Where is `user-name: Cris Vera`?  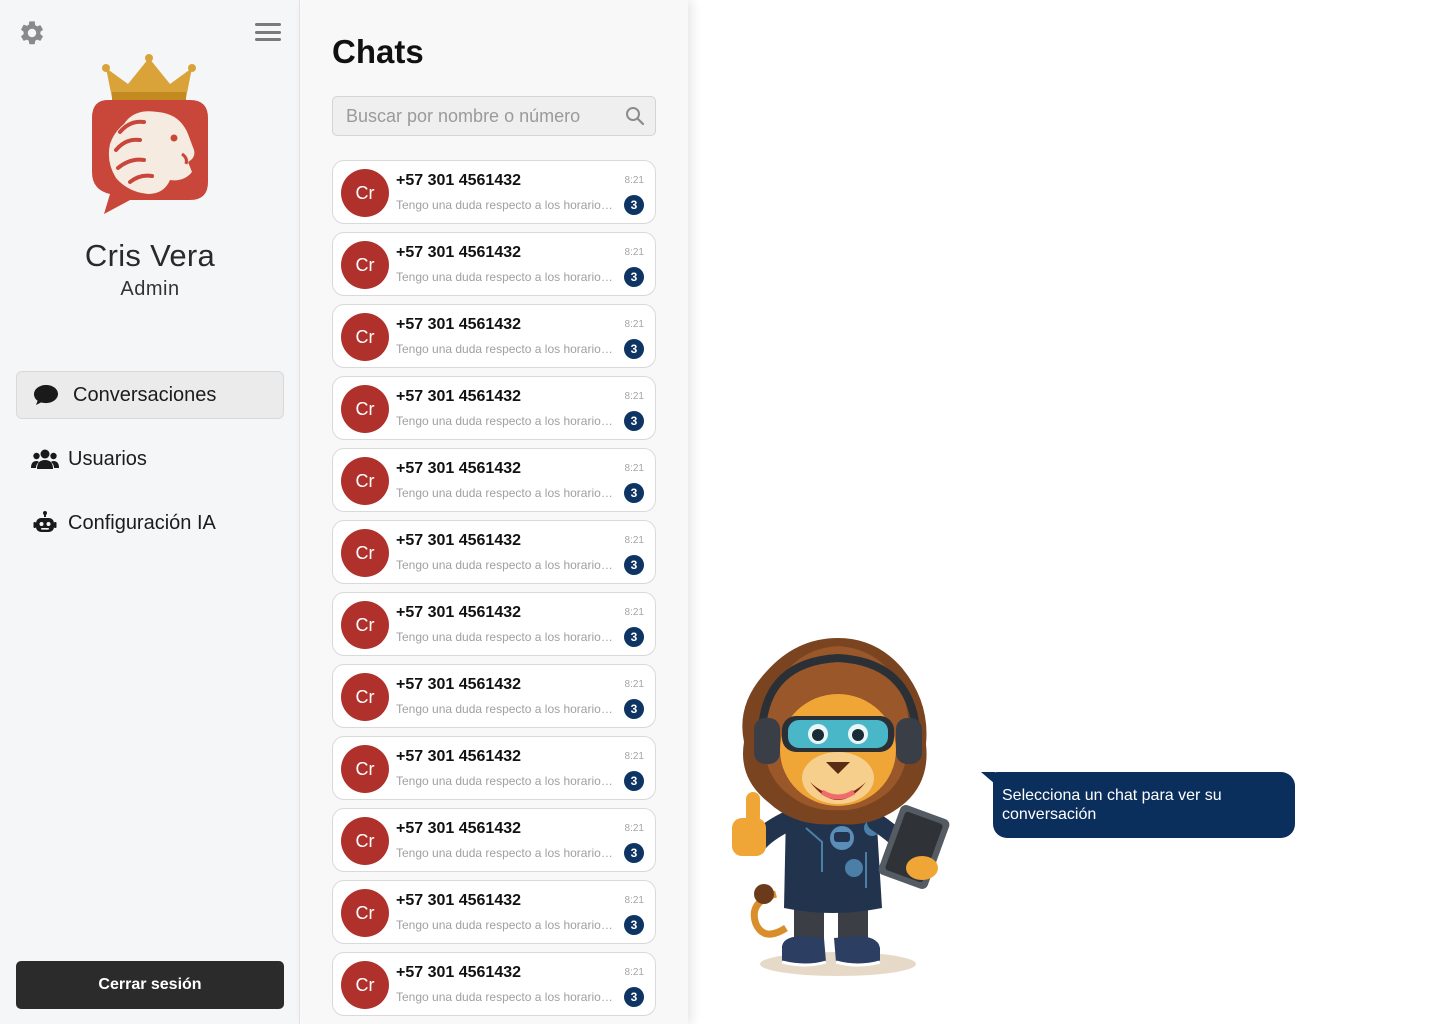 user-name: Cris Vera is located at coordinates (150, 255).